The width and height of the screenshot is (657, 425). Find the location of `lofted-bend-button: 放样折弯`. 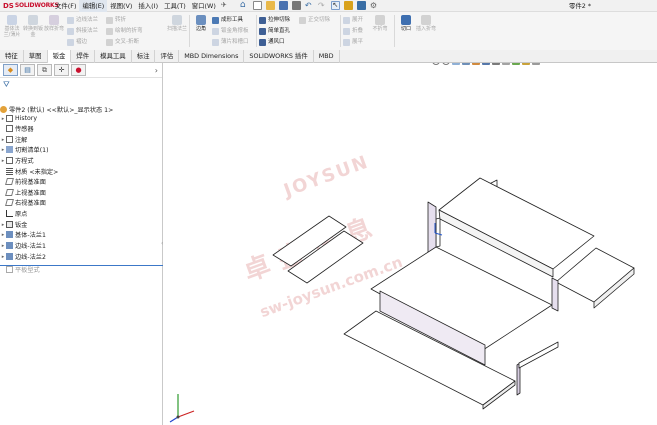

lofted-bend-button: 放样折弯 is located at coordinates (54, 23).